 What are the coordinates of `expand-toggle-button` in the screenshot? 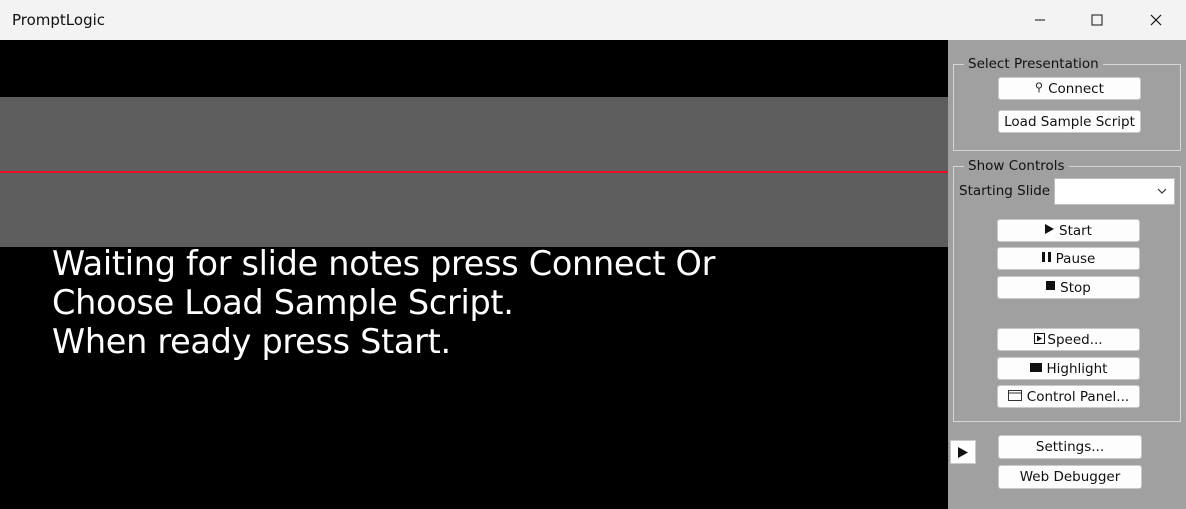 It's located at (963, 452).